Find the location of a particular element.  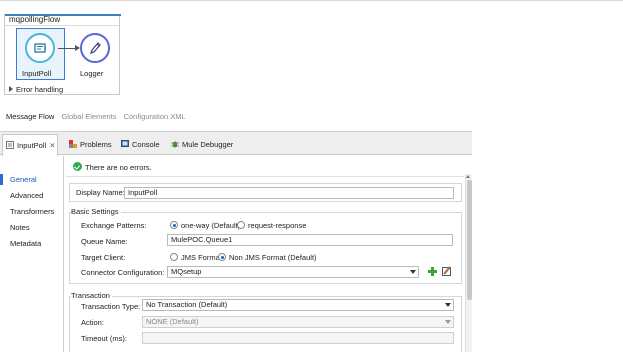

error-handling-label: Error handling is located at coordinates (40, 89).